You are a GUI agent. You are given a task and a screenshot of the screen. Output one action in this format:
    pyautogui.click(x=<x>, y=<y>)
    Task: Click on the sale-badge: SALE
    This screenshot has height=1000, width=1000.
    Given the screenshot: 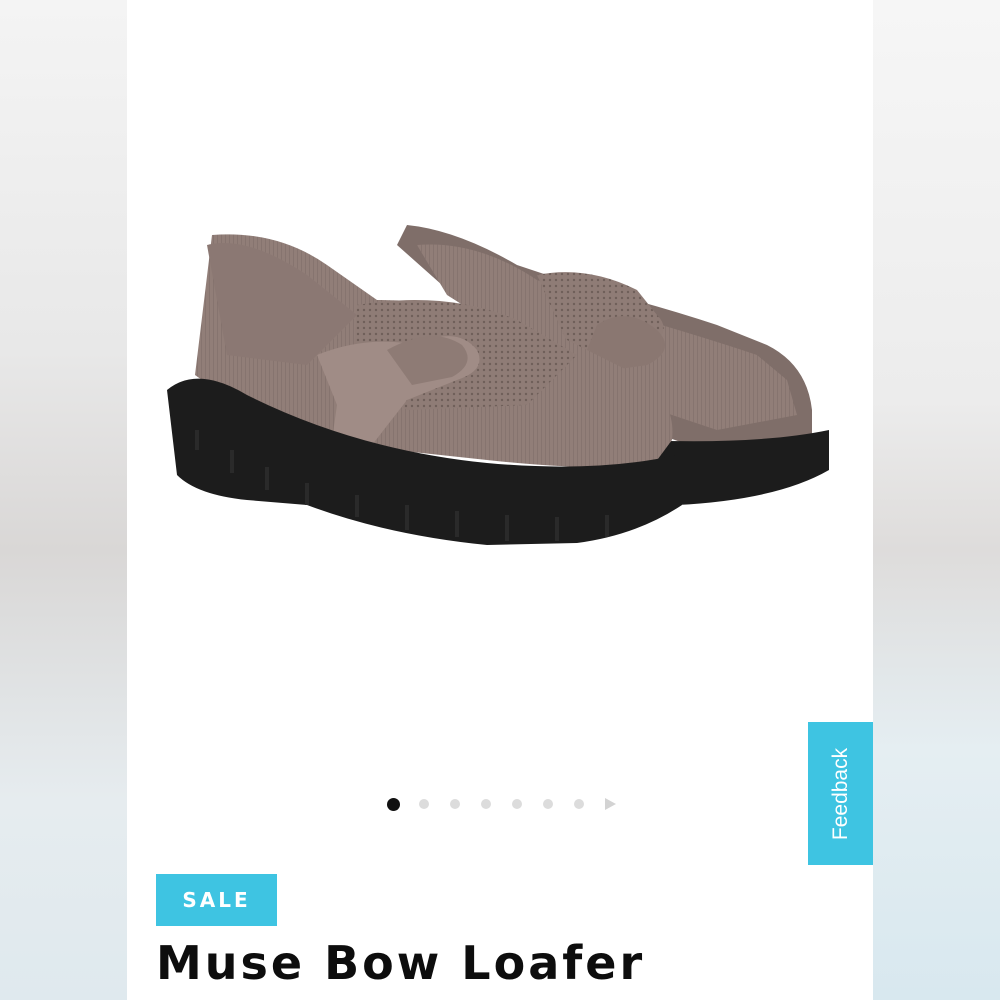 What is the action you would take?
    pyautogui.click(x=216, y=900)
    